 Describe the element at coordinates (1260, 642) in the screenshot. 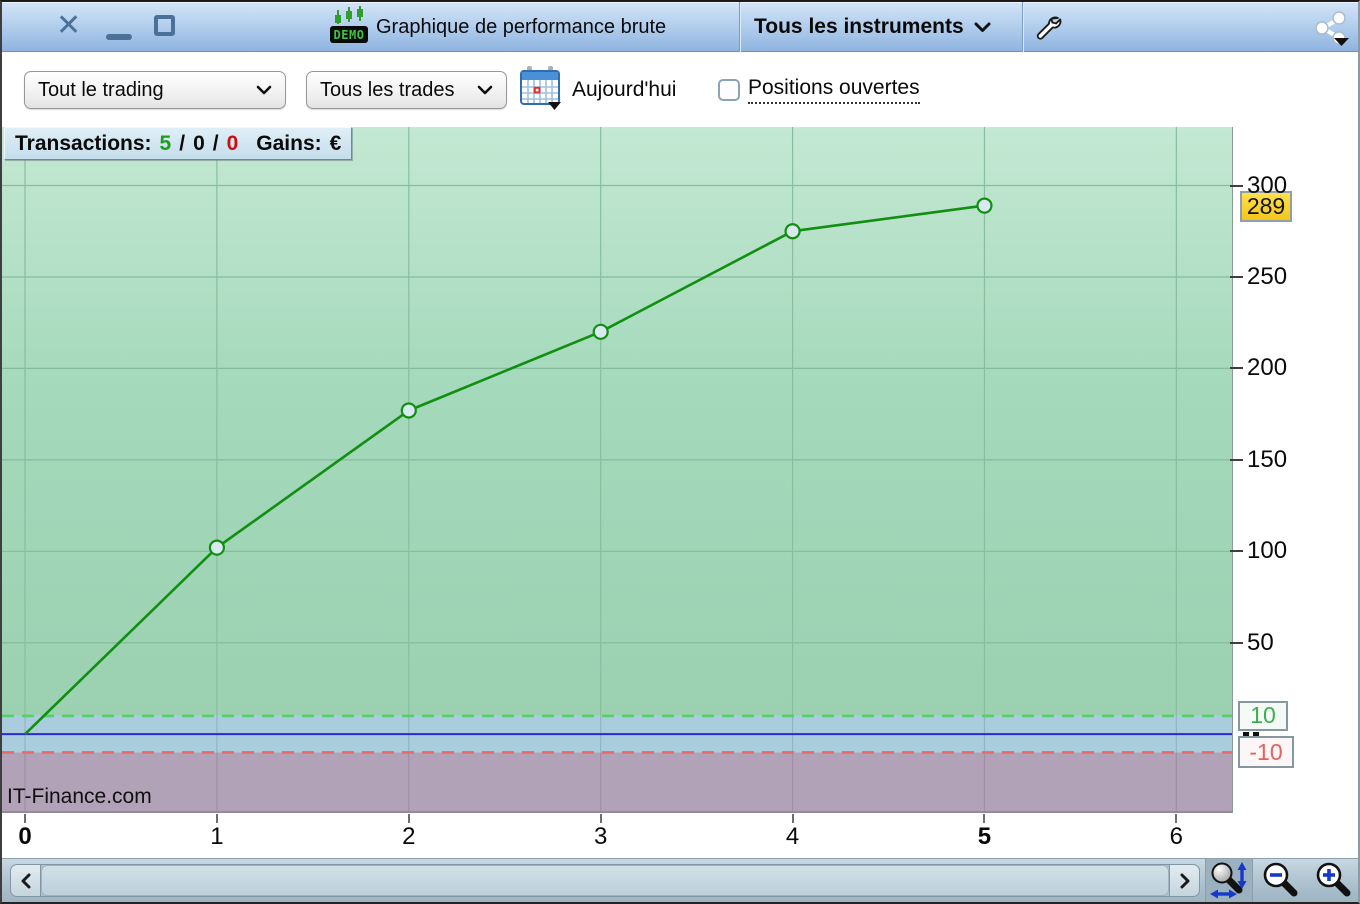

I see `y-axis-label: 50` at that location.